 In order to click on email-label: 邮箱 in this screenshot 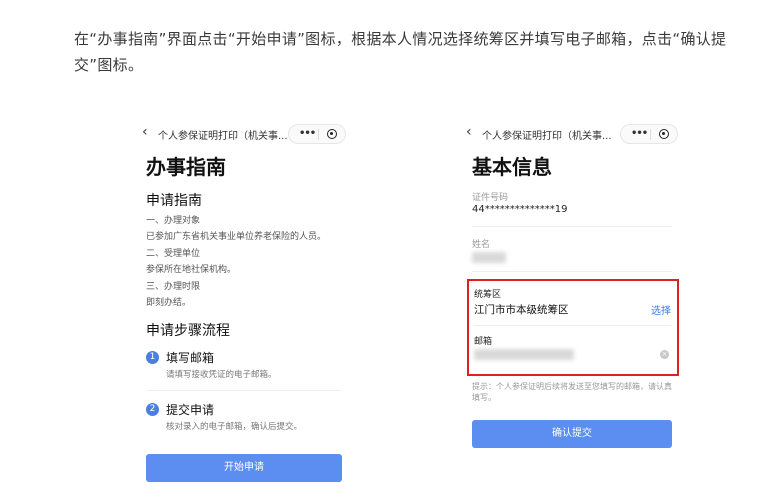, I will do `click(483, 342)`.